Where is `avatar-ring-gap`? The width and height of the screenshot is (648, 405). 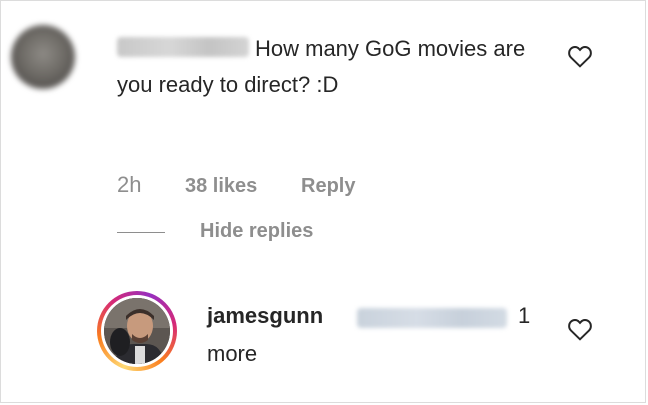
avatar-ring-gap is located at coordinates (137, 331).